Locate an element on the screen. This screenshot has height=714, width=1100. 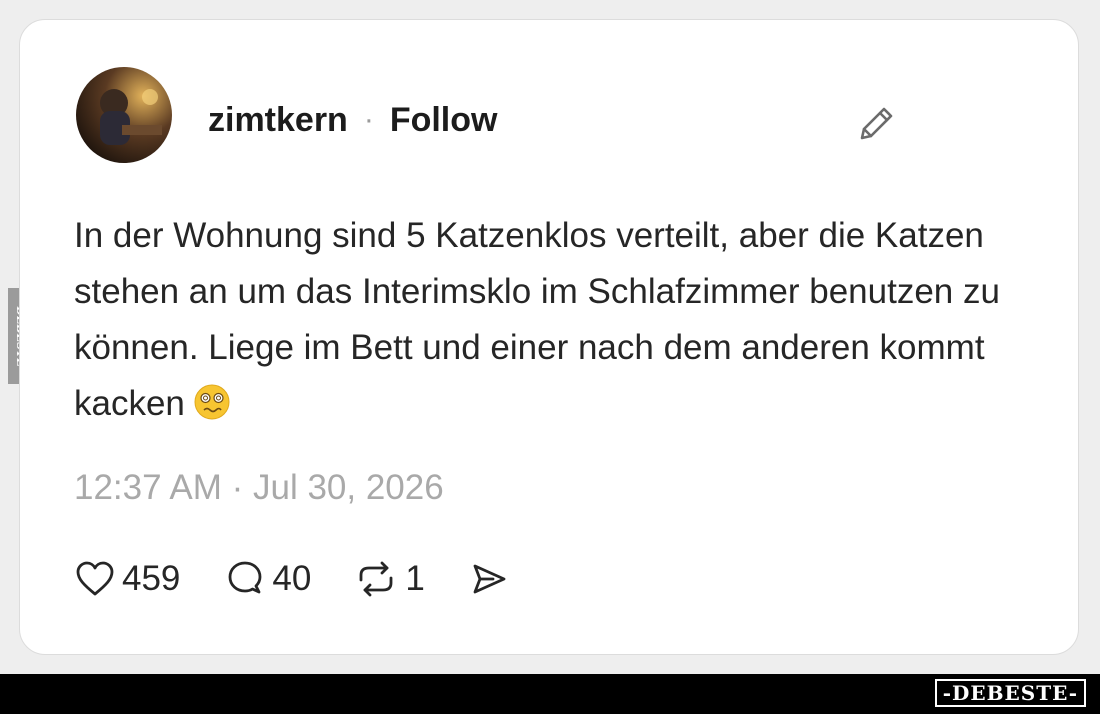
share-button is located at coordinates (489, 579).